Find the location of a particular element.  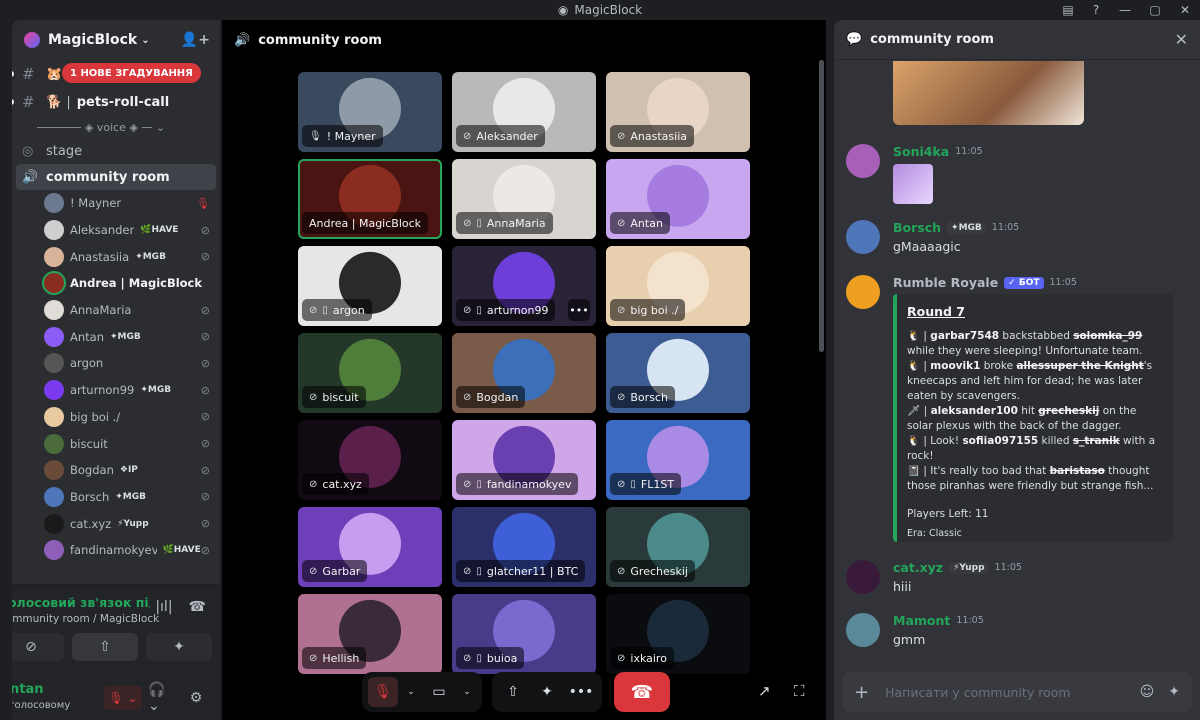

voice-user: Borsch ✦MGB ⊘ is located at coordinates (116, 497).